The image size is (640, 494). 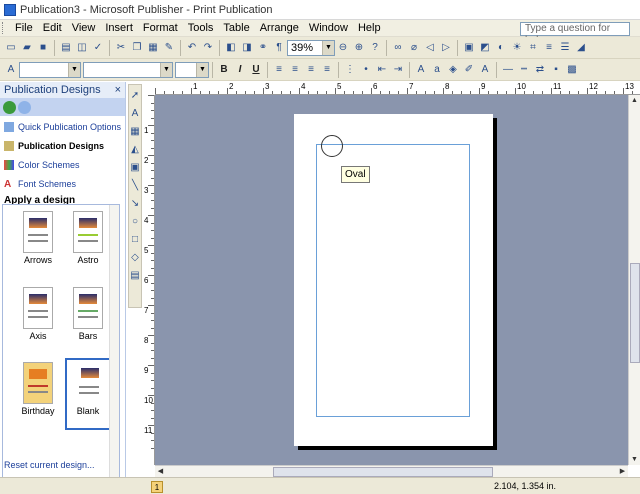 I want to click on redo-icon: ↷, so click(x=208, y=48).